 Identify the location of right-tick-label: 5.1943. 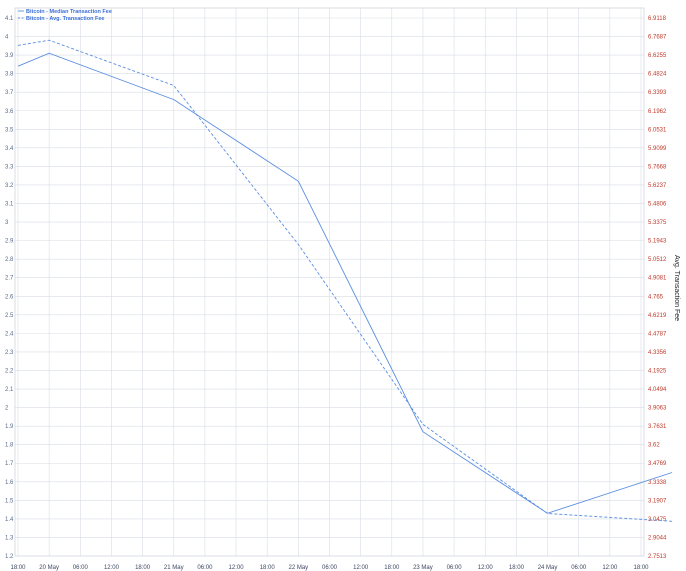
(657, 242).